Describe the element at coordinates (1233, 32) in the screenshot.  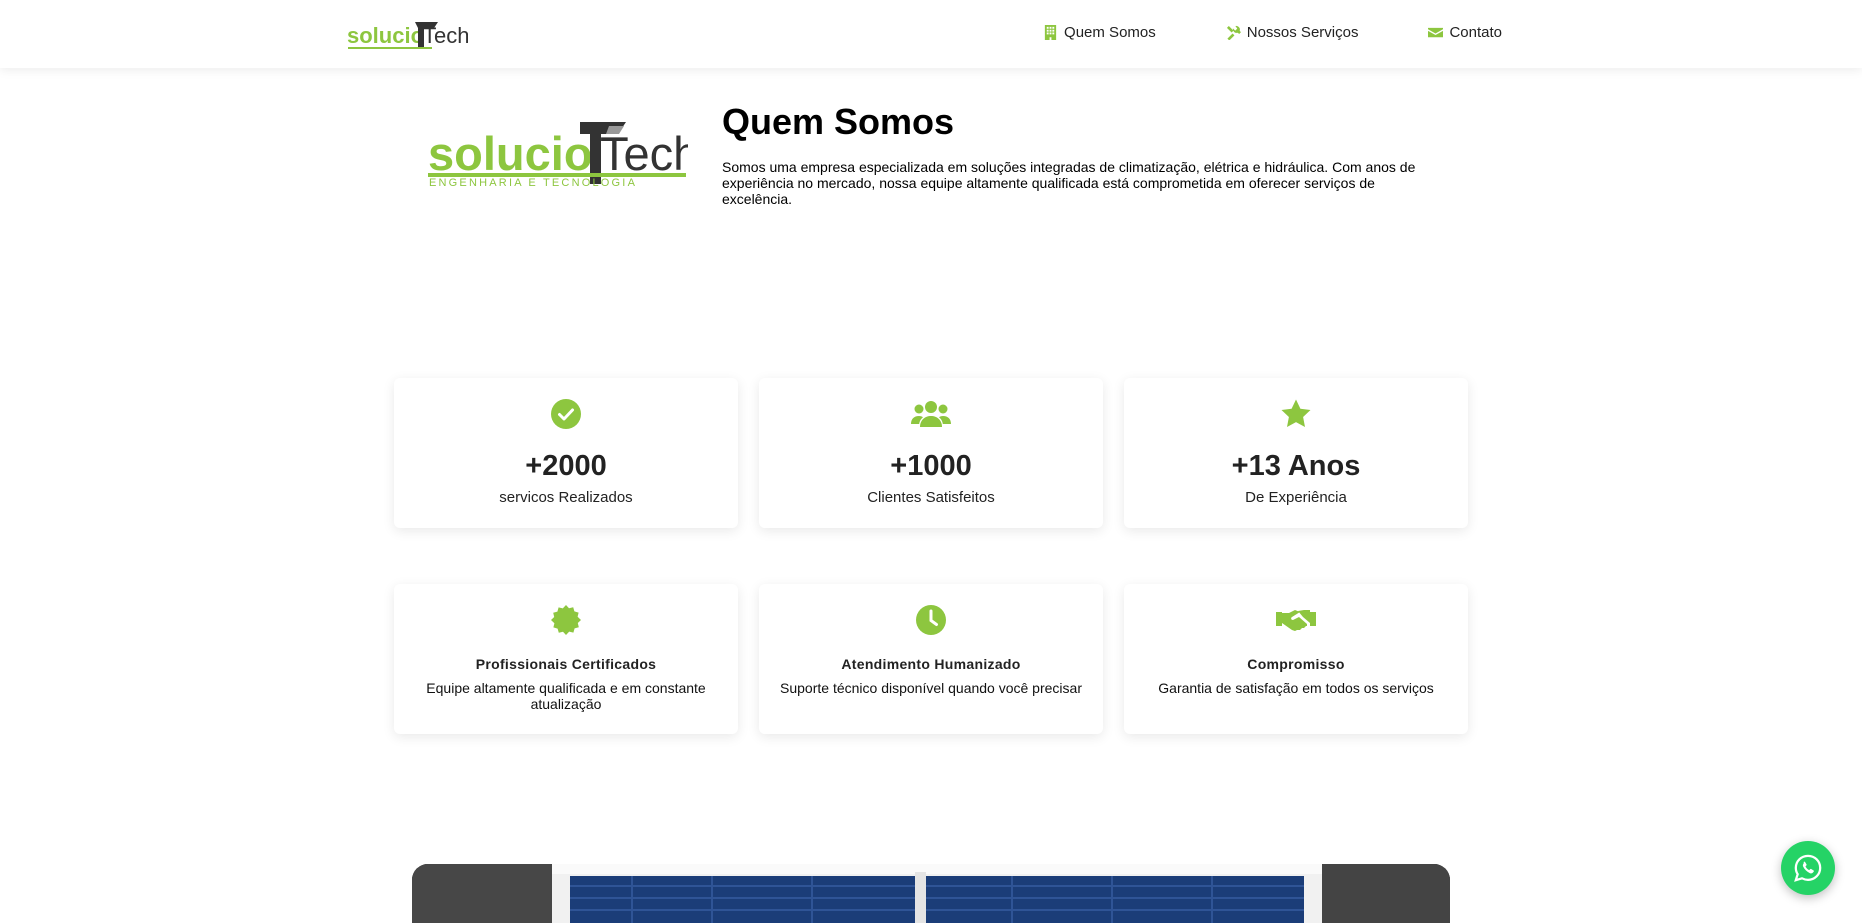
I see `tools-icon` at that location.